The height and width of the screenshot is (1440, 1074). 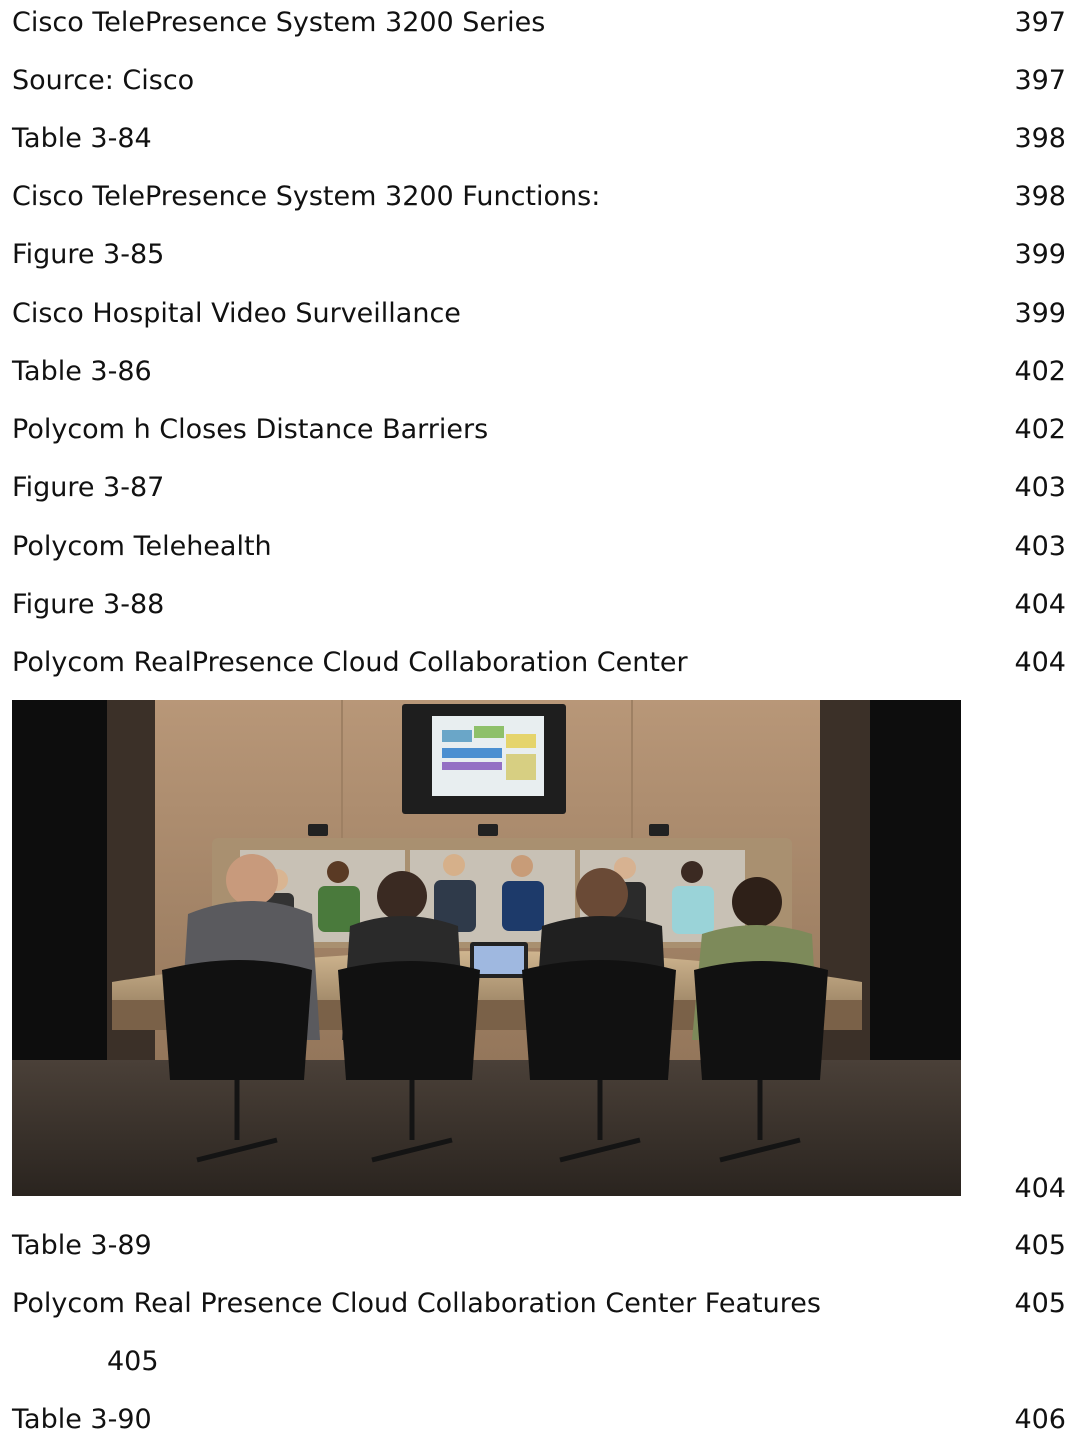 What do you see at coordinates (82, 138) in the screenshot?
I see `toc-entry-label: Table 3-84` at bounding box center [82, 138].